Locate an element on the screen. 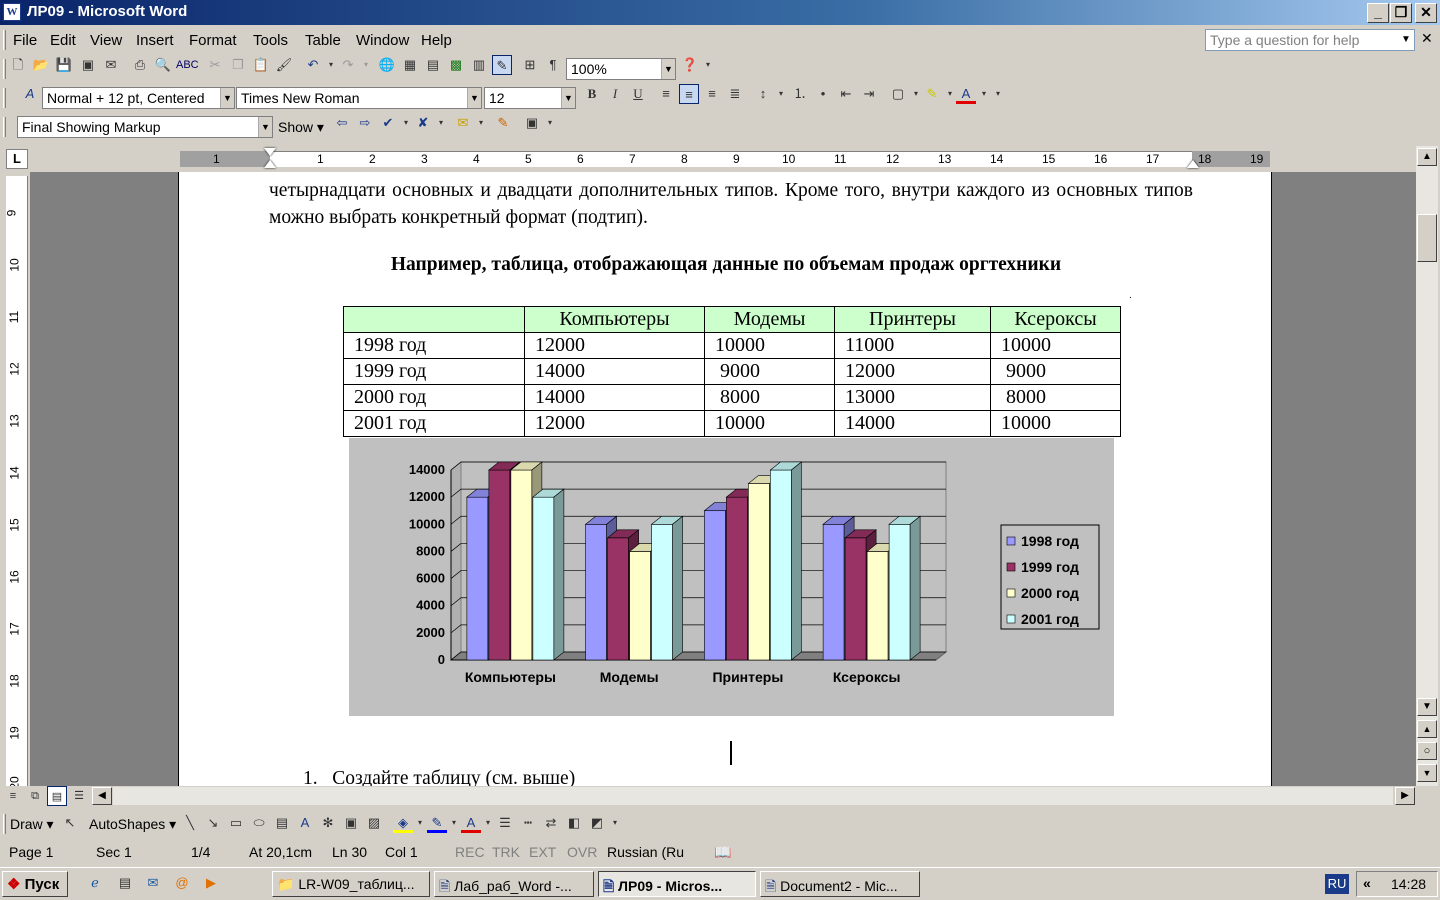 The width and height of the screenshot is (1440, 900). reviewing-pane-icon: ▣ is located at coordinates (532, 123).